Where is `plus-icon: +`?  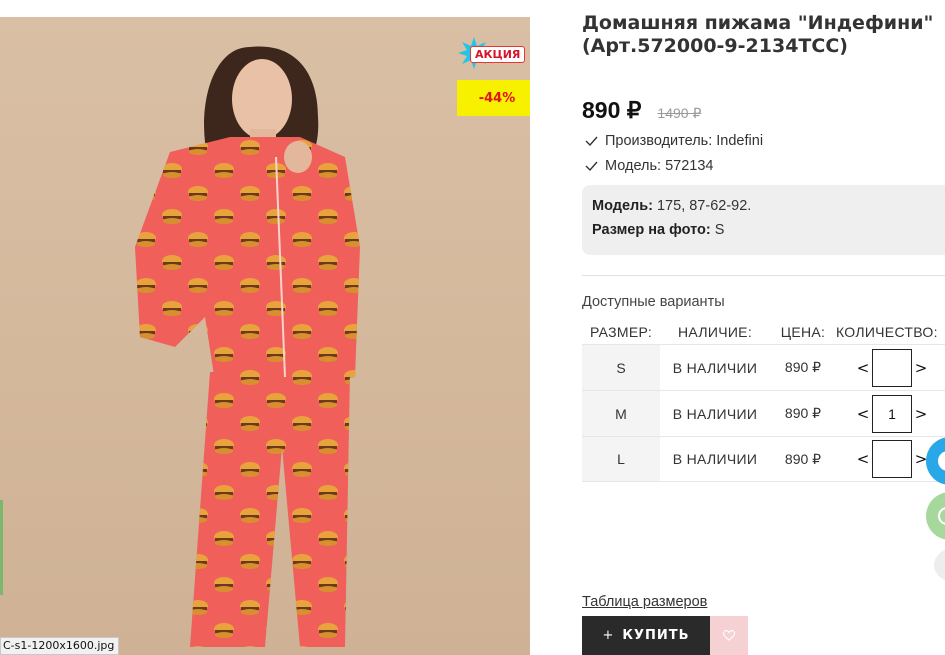
plus-icon: + is located at coordinates (608, 635).